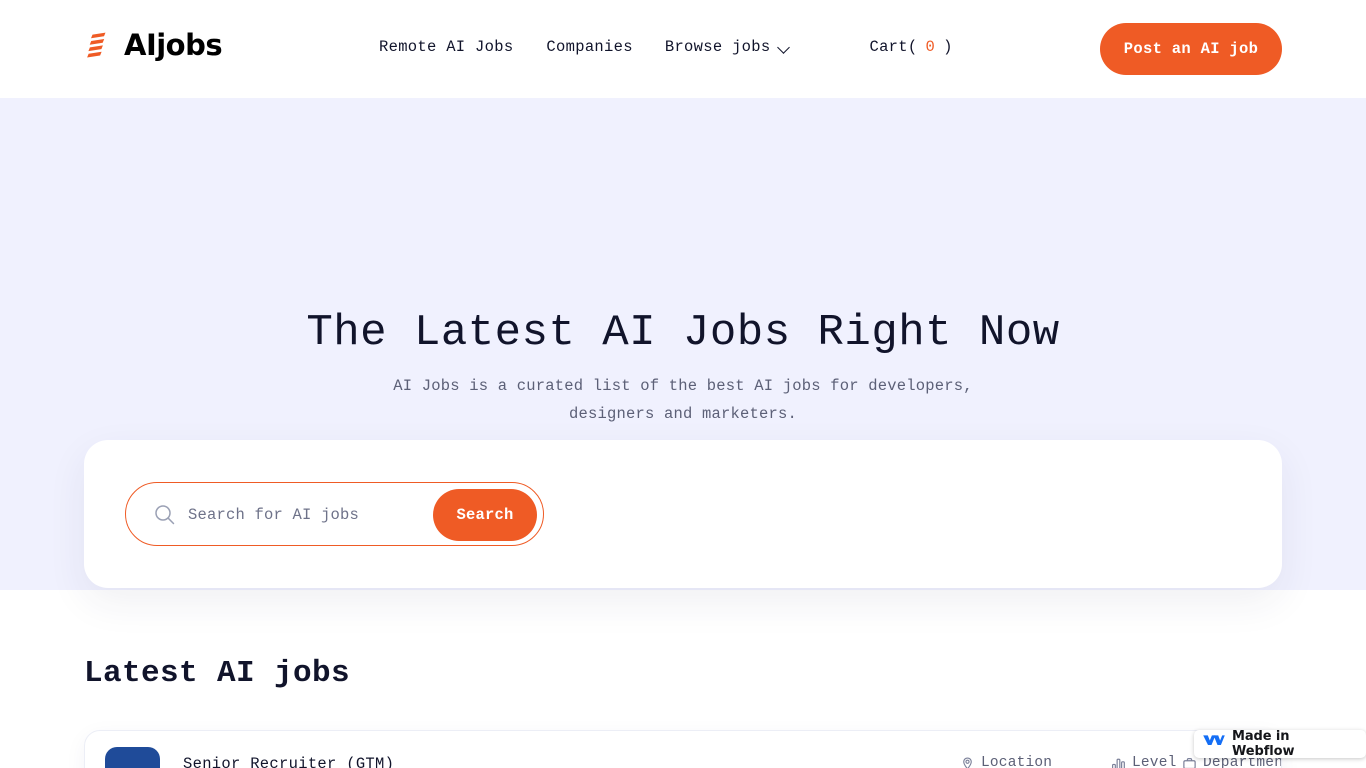 This screenshot has height=768, width=1366. Describe the element at coordinates (683, 333) in the screenshot. I see `hero-title: The Latest AI Jobs Right Now` at that location.